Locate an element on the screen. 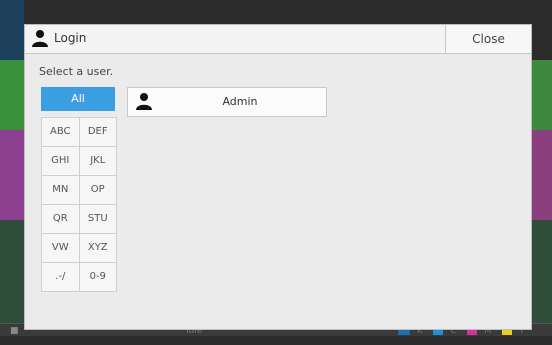  user-icon: ■ is located at coordinates (14, 331).